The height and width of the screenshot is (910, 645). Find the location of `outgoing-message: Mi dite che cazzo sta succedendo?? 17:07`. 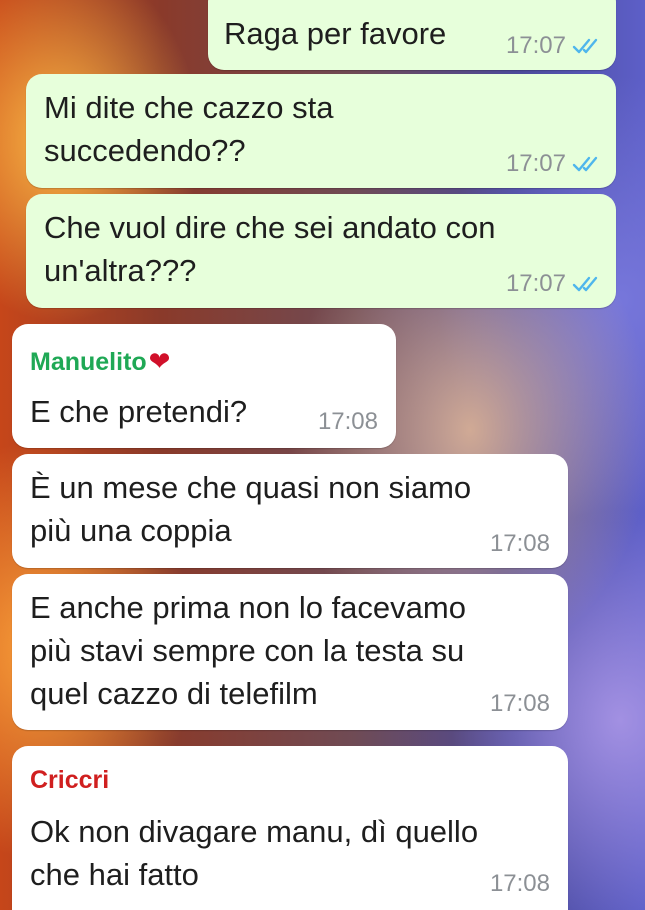

outgoing-message: Mi dite che cazzo sta succedendo?? 17:07 is located at coordinates (321, 131).